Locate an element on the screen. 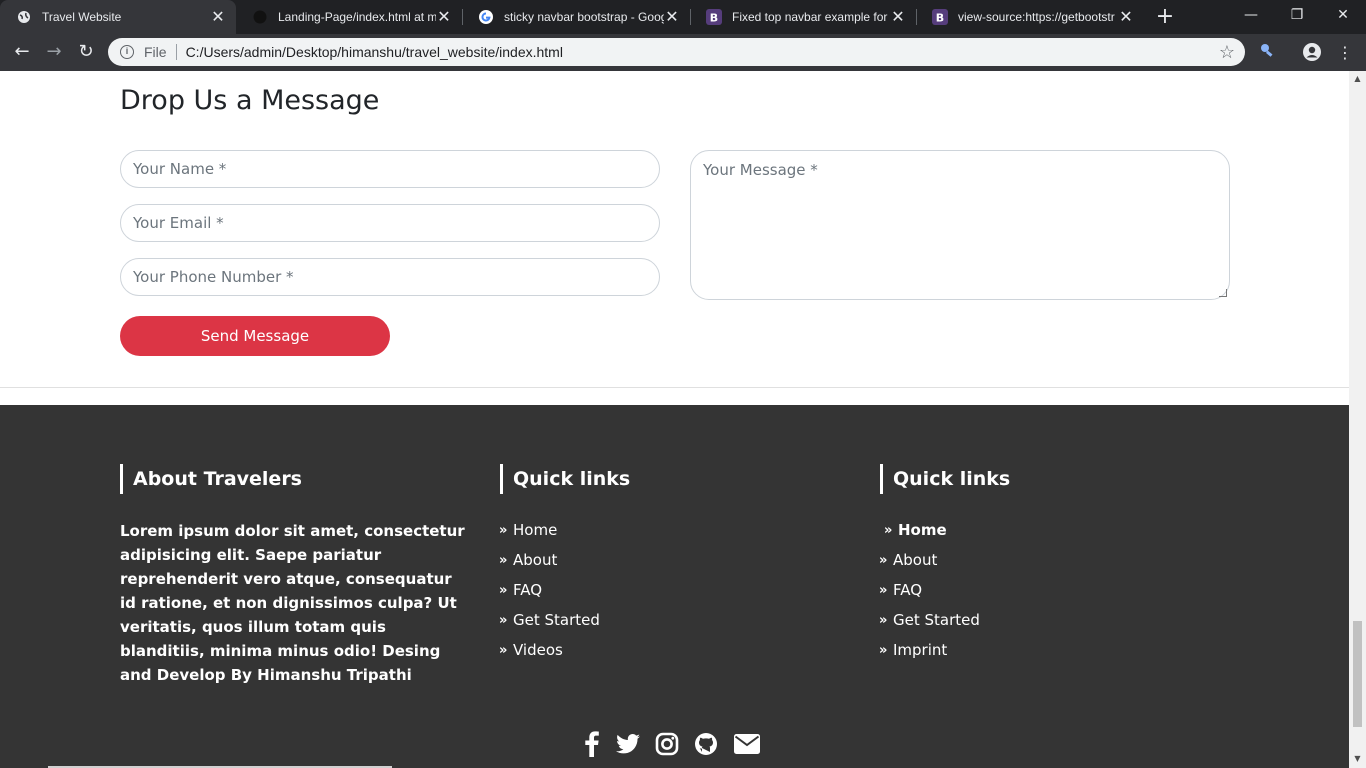 The width and height of the screenshot is (1366, 768). reload-icon: ↻ is located at coordinates (86, 52).